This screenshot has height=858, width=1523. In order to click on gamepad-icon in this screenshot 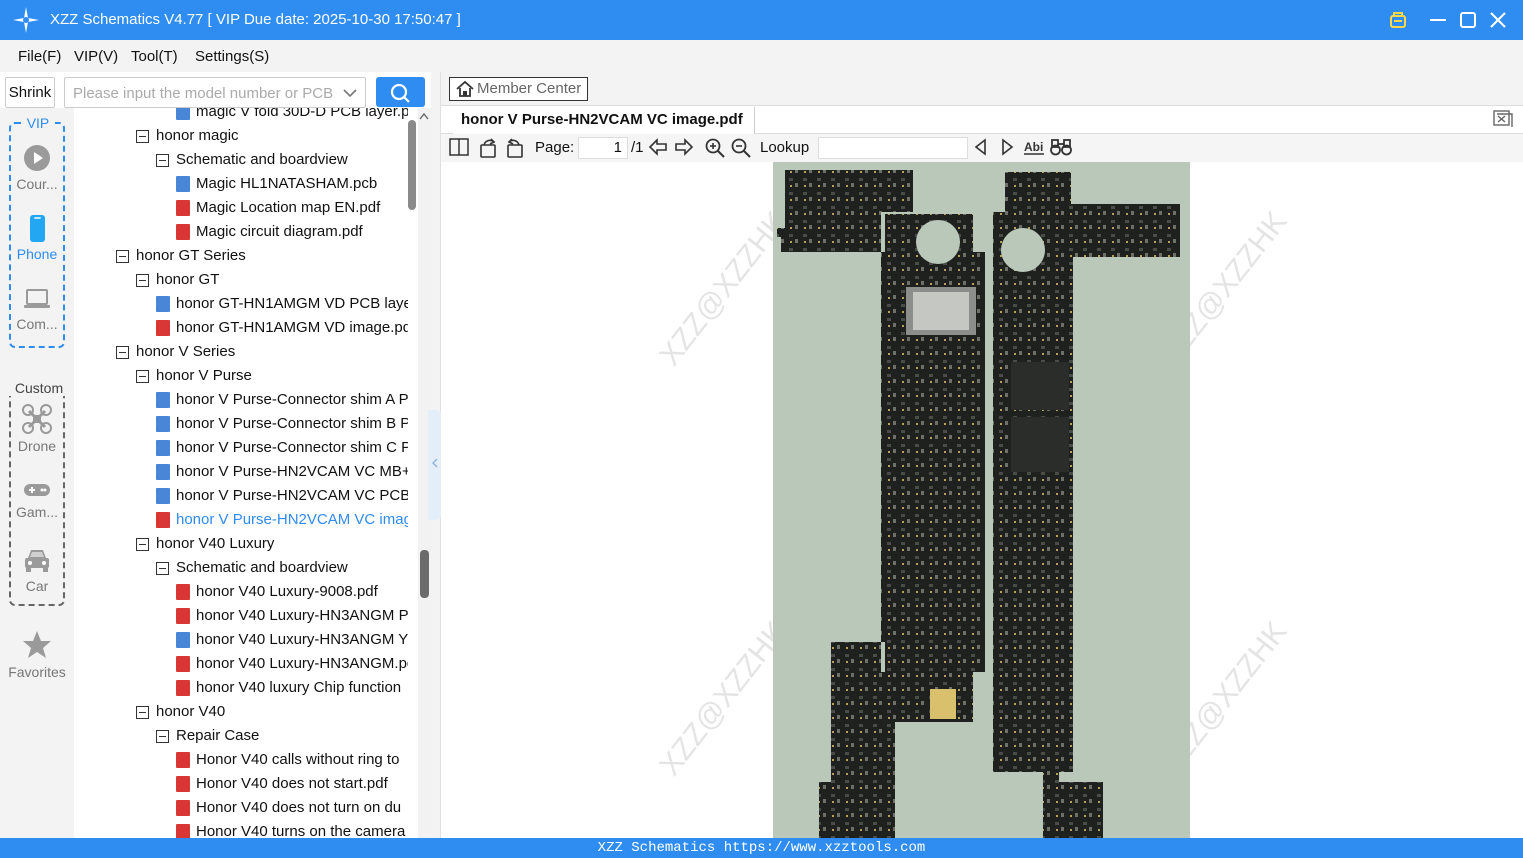, I will do `click(37, 490)`.